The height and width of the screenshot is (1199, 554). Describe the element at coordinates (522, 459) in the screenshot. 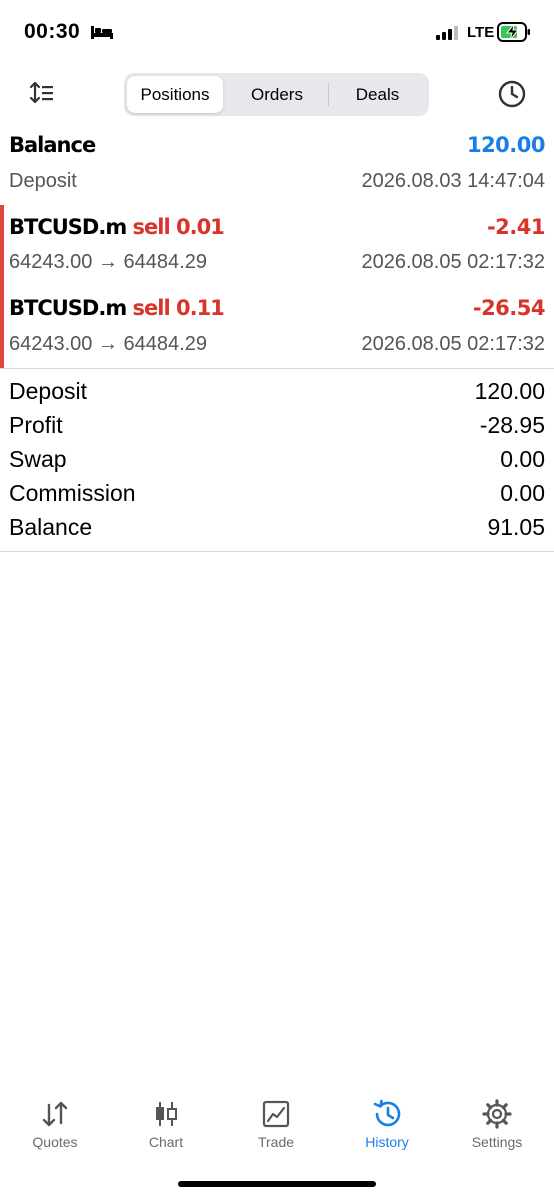

I see `summary-swap-value: 0.00` at that location.